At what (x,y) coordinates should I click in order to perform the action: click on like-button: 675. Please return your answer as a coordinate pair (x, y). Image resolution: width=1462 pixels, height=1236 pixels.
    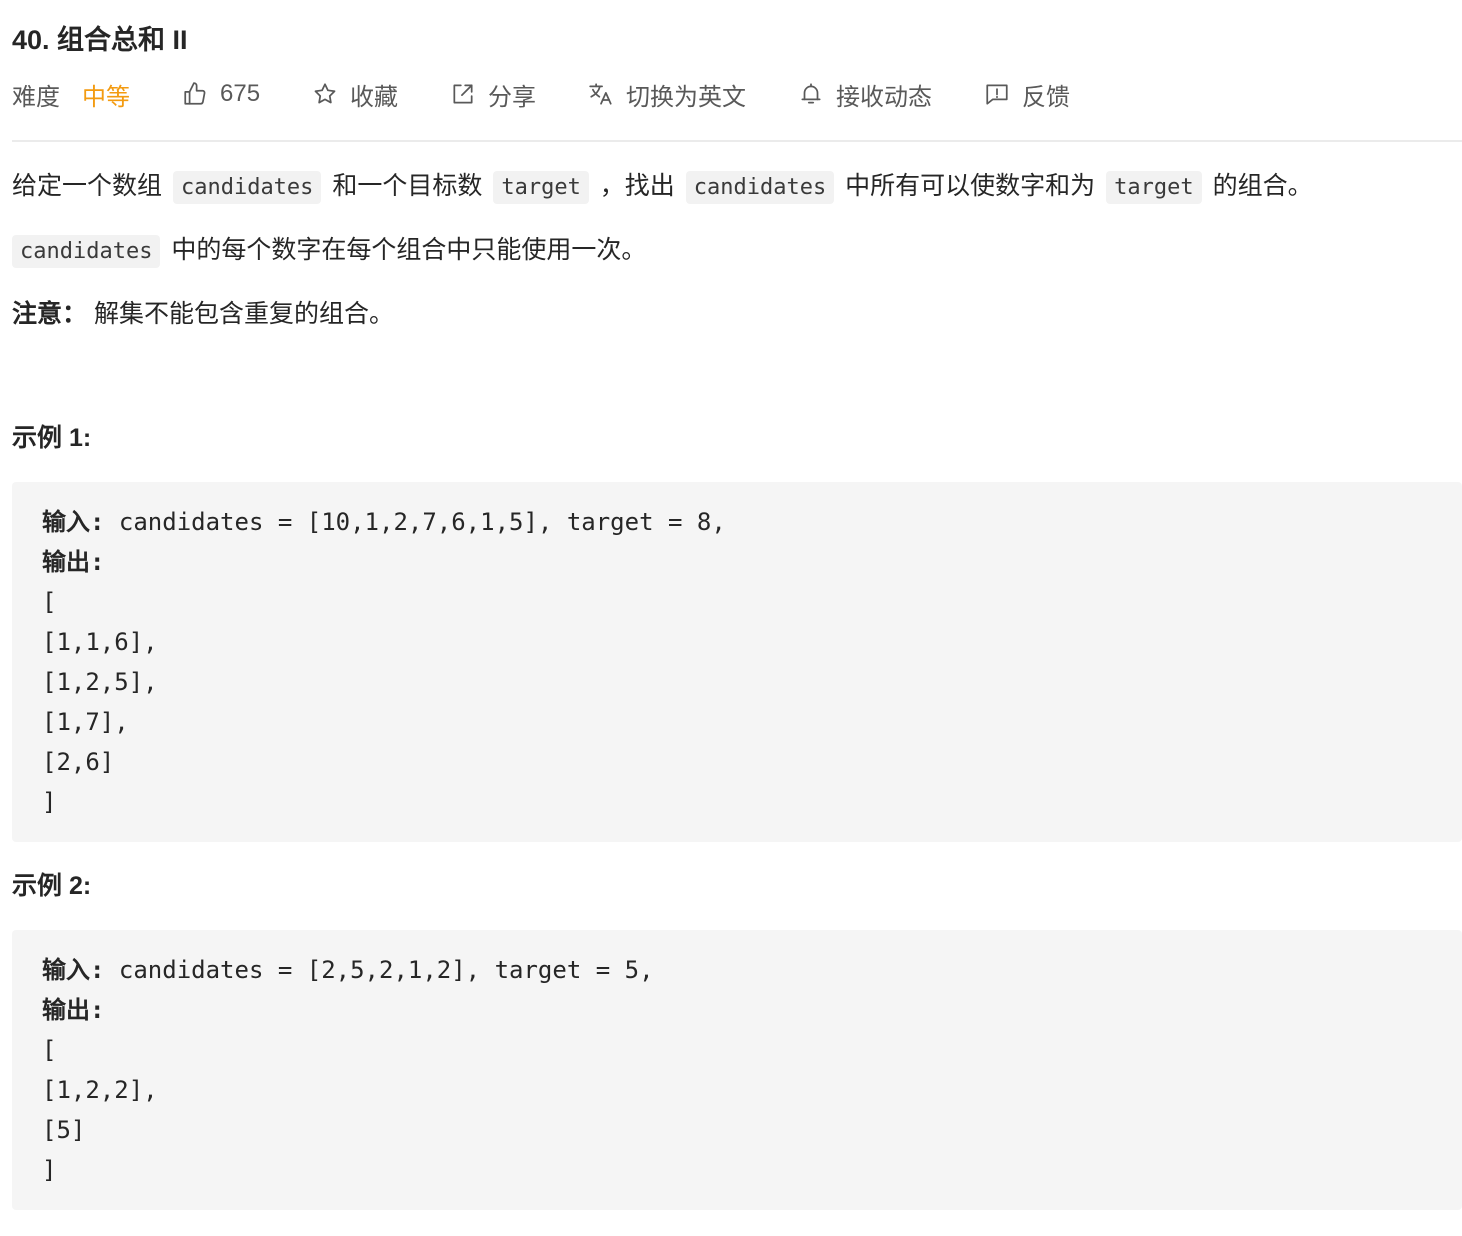
    Looking at the image, I should click on (221, 94).